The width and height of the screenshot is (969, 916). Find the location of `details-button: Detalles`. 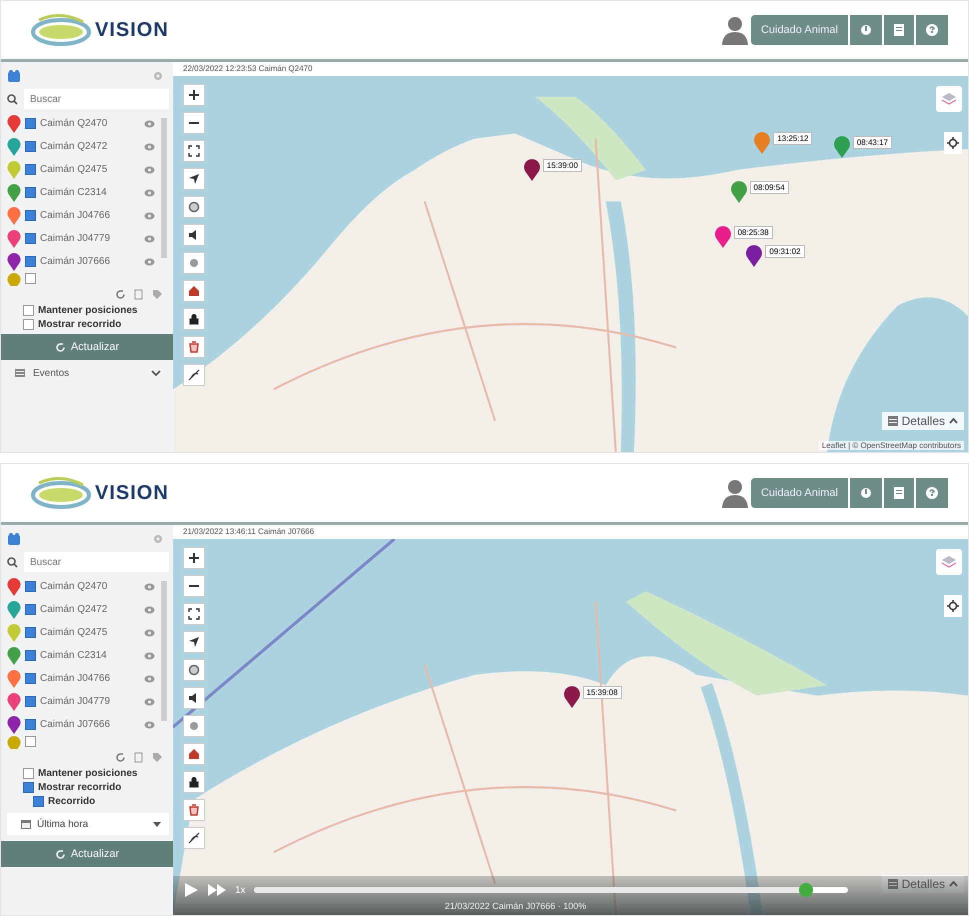

details-button: Detalles is located at coordinates (923, 884).